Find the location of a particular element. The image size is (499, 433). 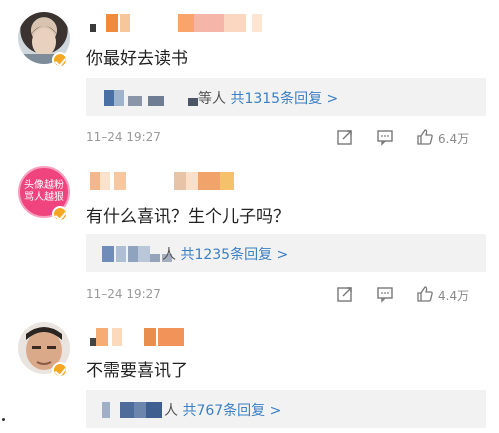

comment-meta: 11–24 19:27 6.4万 is located at coordinates (286, 138).